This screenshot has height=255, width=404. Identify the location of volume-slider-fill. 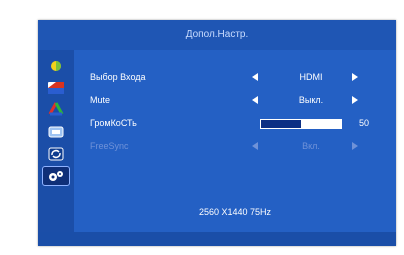
(281, 124).